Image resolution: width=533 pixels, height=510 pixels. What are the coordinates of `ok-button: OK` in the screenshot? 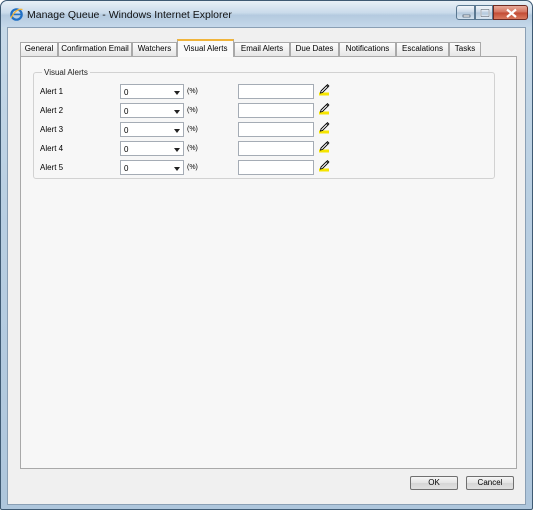 It's located at (434, 483).